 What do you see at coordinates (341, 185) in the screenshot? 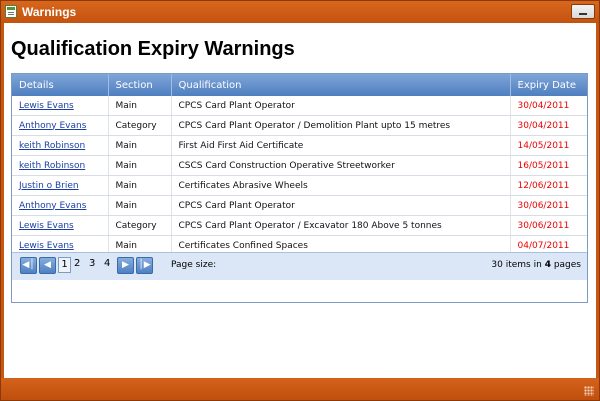
I see `qualification-cell: Certificates Abrasive Wheels` at bounding box center [341, 185].